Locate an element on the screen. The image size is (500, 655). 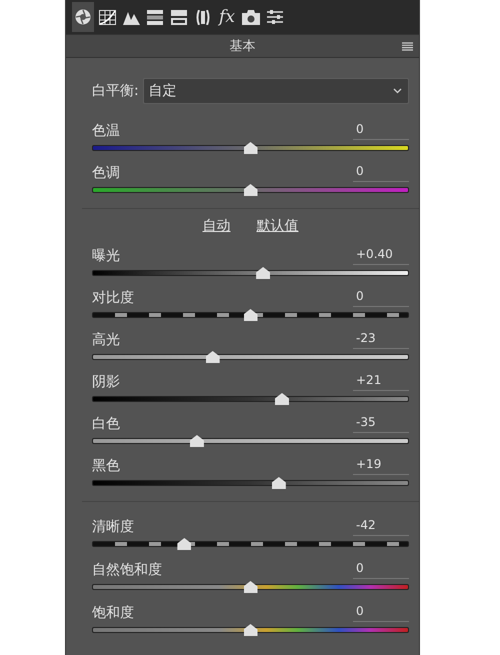
balance-preset-dropdown: 自定 is located at coordinates (275, 91).